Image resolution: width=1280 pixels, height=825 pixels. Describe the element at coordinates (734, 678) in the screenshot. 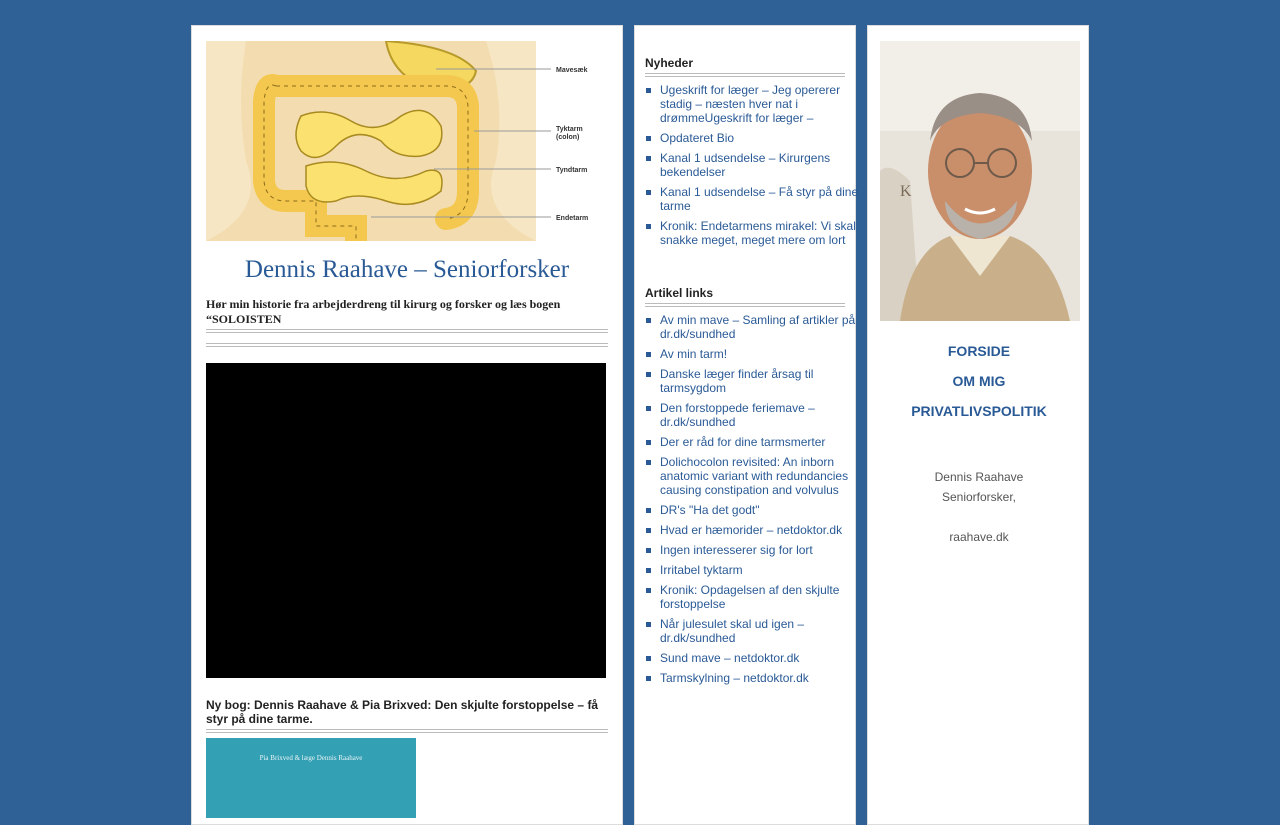

I see `article-link-item-link: Tarmskylning – netdoktor.dk` at that location.